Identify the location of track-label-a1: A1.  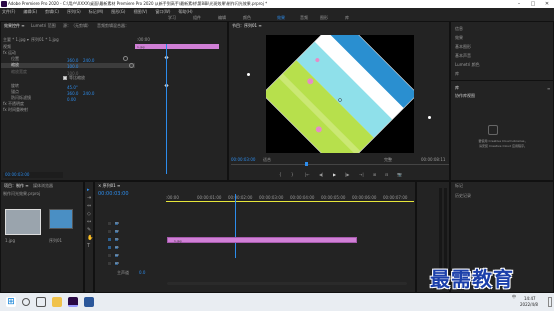
(116, 247).